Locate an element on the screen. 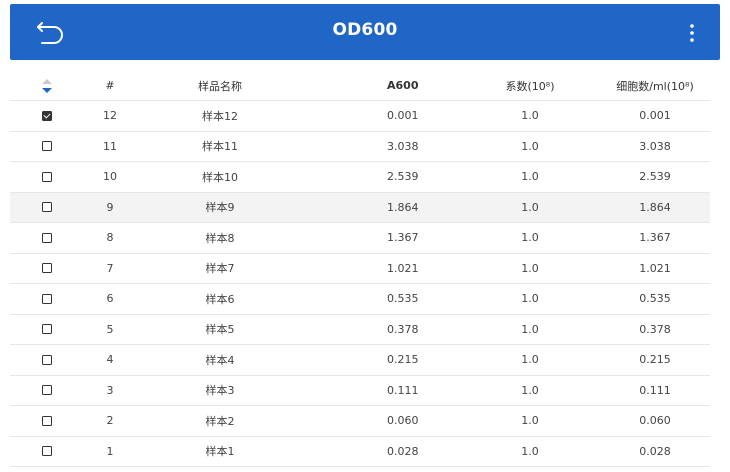  cell-sample-name: 样本7 is located at coordinates (220, 269).